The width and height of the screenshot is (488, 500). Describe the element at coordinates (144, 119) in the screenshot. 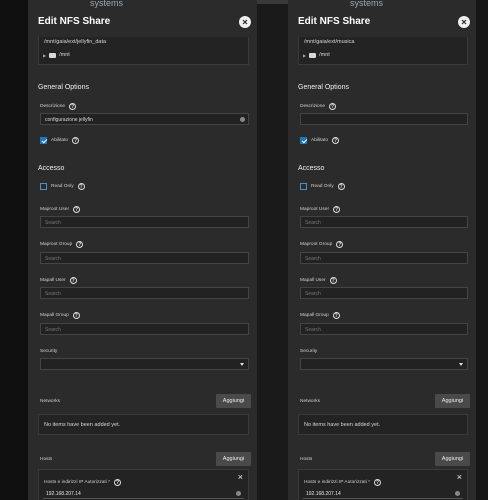

I see `descrizione-input: configurazione jellyfin` at that location.